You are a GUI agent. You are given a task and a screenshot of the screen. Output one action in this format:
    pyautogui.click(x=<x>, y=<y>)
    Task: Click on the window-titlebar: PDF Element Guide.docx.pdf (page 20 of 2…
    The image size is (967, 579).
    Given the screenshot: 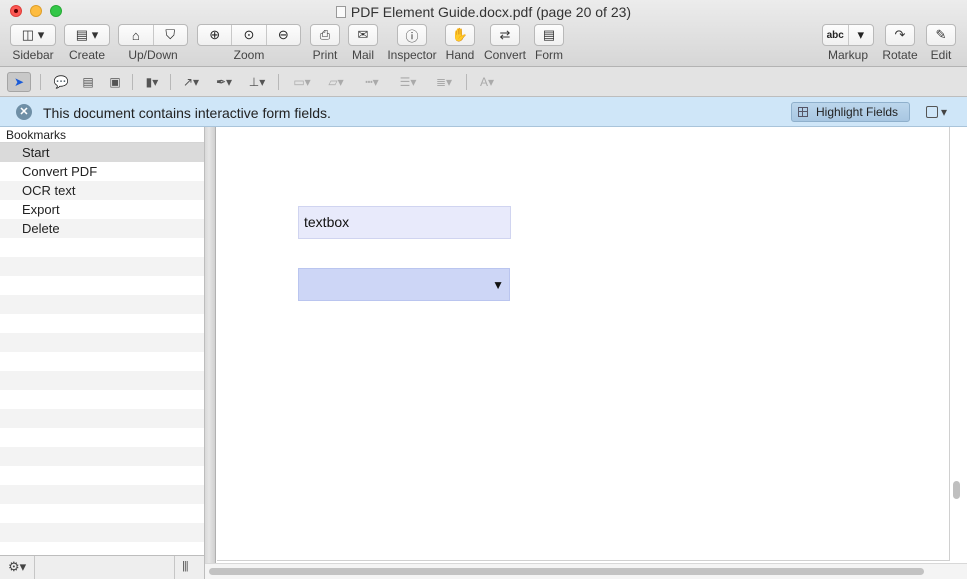 What is the action you would take?
    pyautogui.click(x=483, y=33)
    